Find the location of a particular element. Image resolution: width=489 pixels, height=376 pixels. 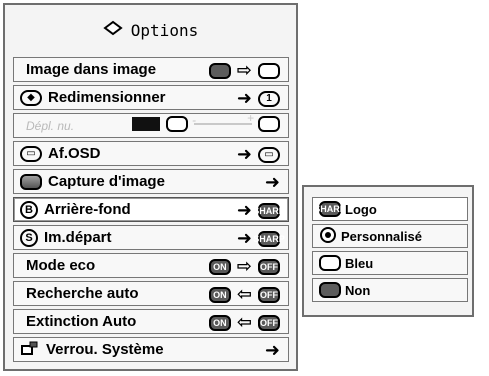

submenu-item-personnalise: Personnalisé is located at coordinates (390, 236).